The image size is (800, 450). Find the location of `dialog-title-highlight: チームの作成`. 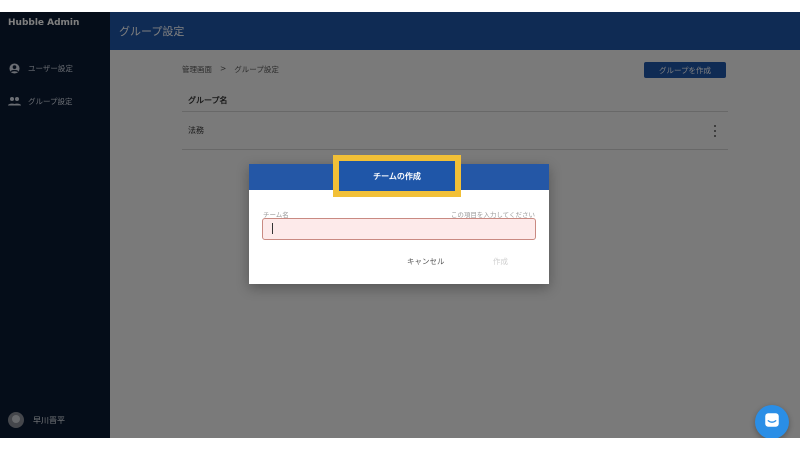

dialog-title-highlight: チームの作成 is located at coordinates (397, 176).